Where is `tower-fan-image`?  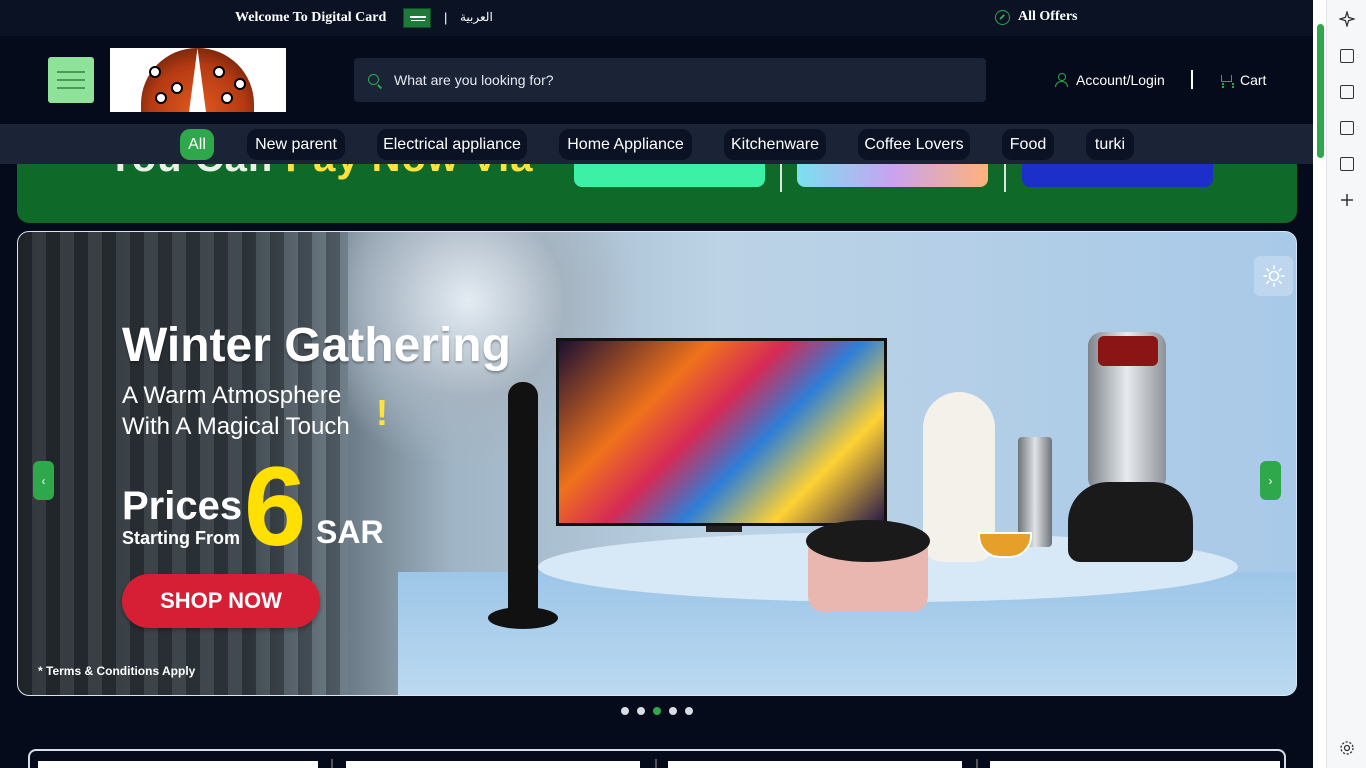
tower-fan-image is located at coordinates (523, 502).